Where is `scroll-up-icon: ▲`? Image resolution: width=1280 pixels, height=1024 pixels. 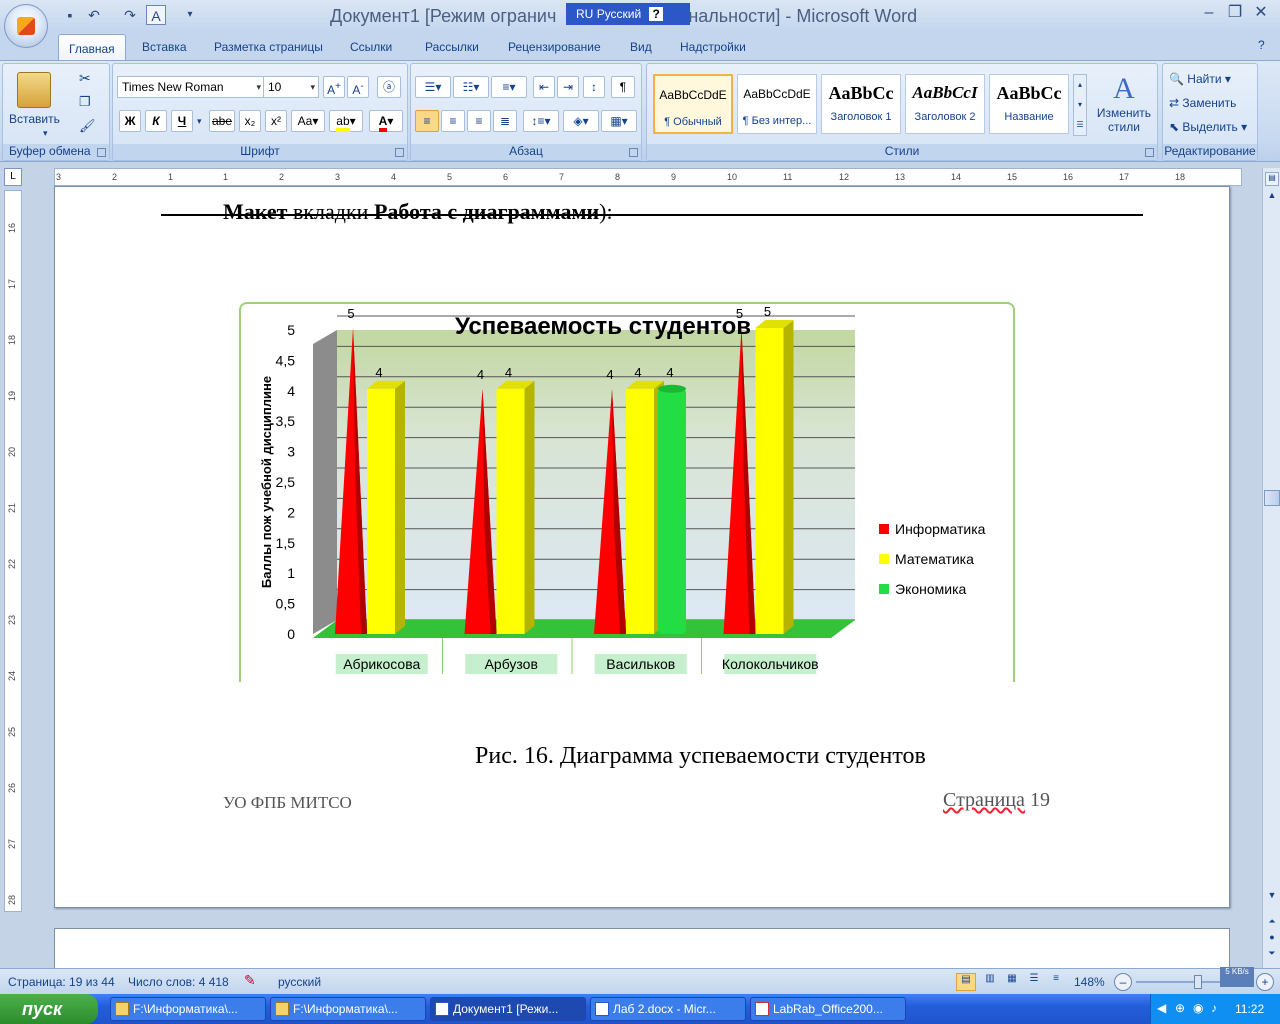 scroll-up-icon: ▲ is located at coordinates (1272, 197).